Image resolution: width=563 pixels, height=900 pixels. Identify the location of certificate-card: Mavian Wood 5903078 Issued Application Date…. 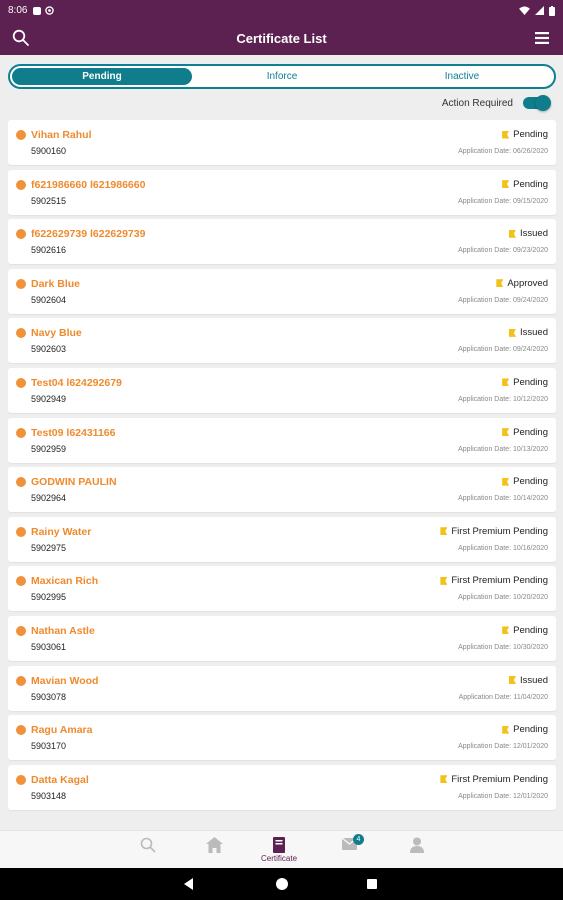
(282, 688).